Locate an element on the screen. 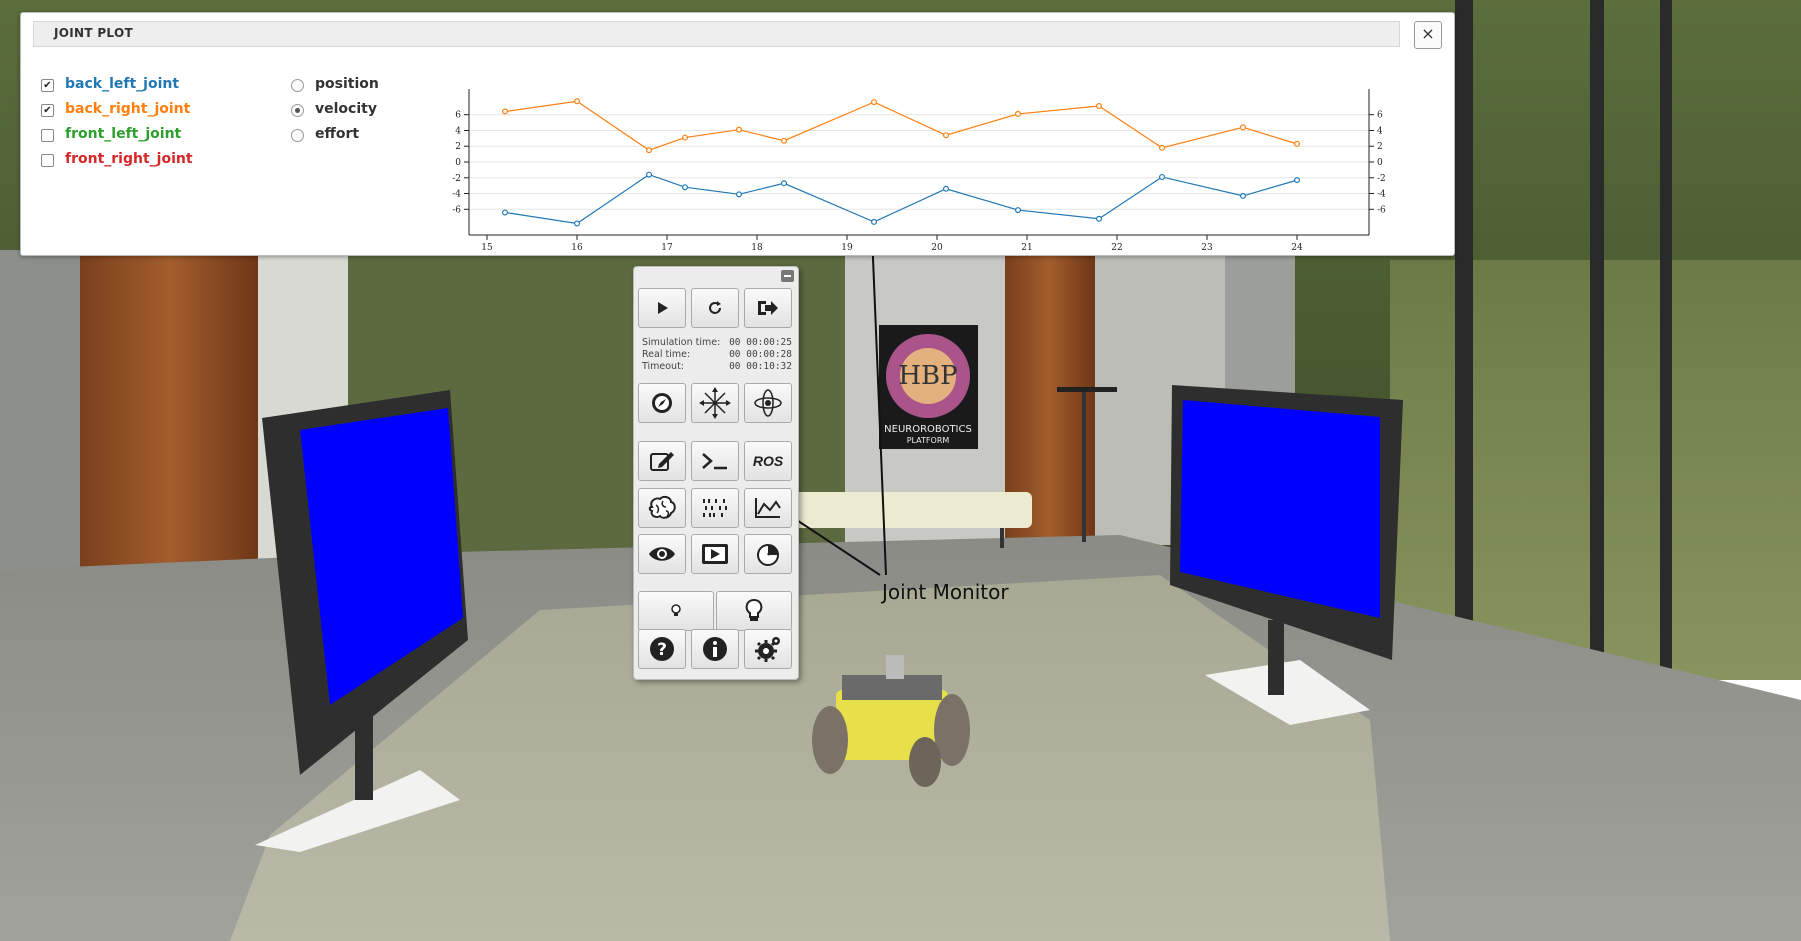 Image resolution: width=1801 pixels, height=941 pixels. joint-monitor-button is located at coordinates (768, 508).